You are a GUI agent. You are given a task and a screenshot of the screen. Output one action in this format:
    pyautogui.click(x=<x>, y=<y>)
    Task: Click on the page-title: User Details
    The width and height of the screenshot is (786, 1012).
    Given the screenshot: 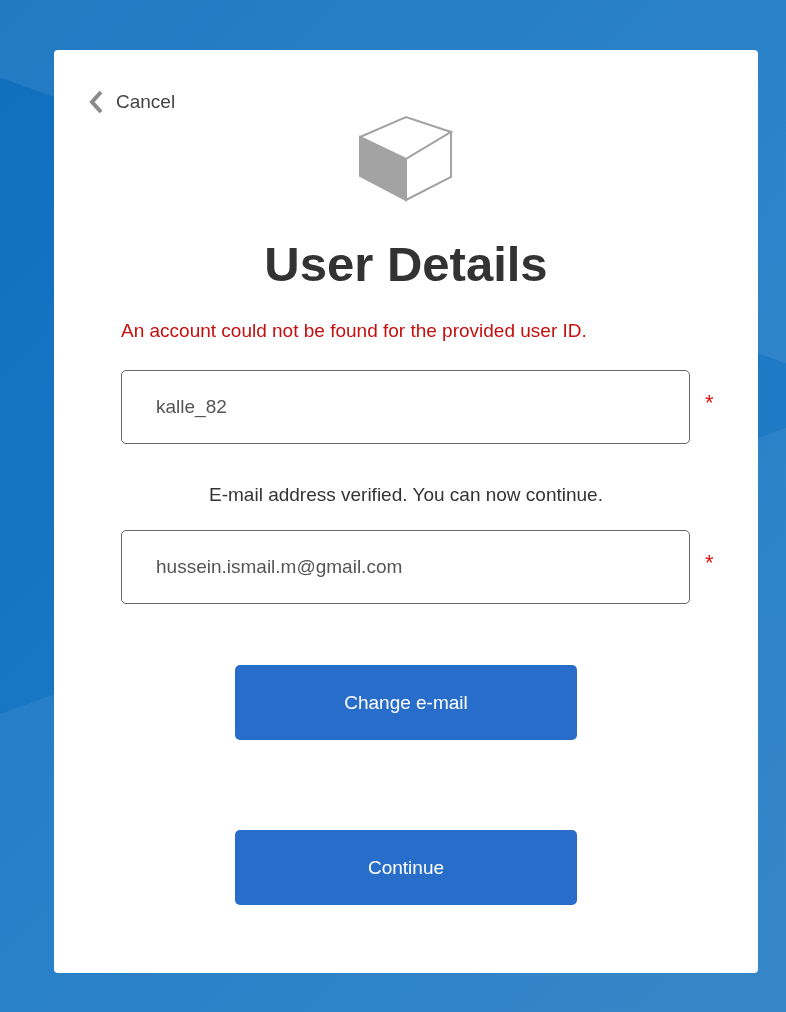 What is the action you would take?
    pyautogui.click(x=406, y=264)
    